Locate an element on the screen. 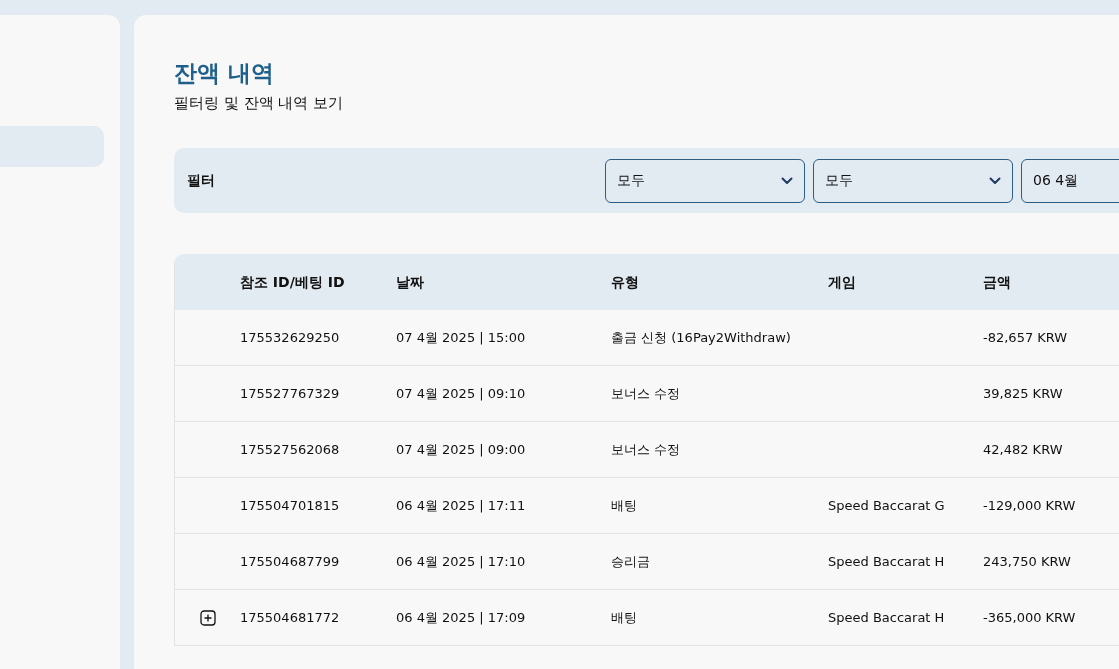  table-cell: 175527562068 is located at coordinates (290, 449).